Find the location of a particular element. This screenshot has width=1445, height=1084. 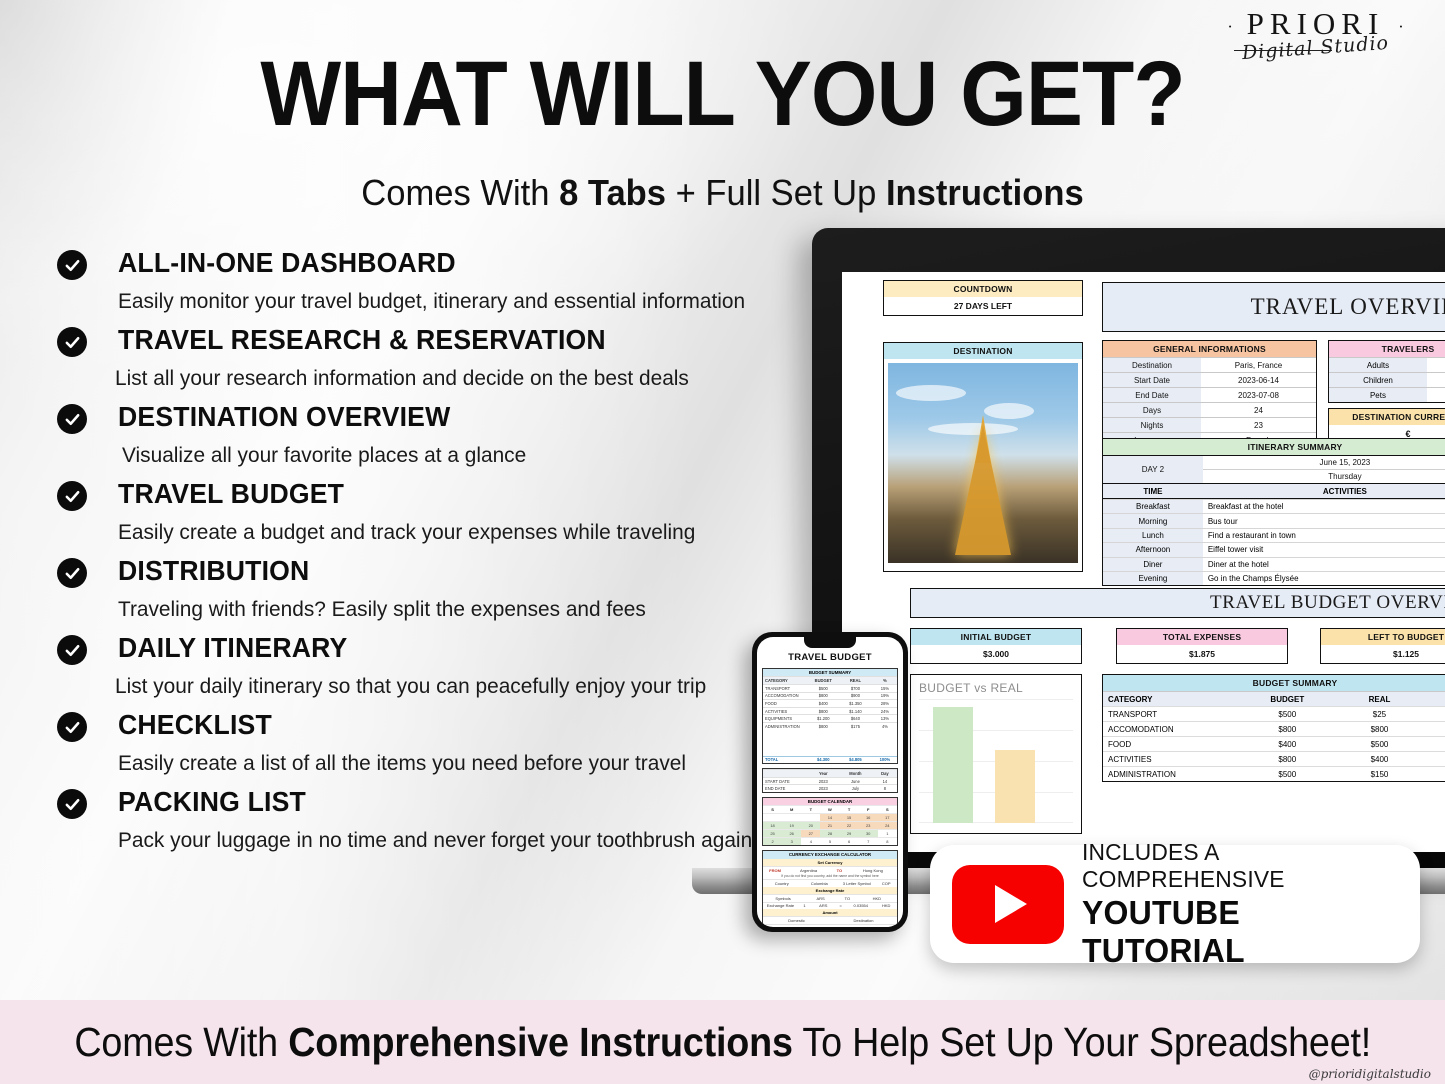

itinerary-row: Evening Go in the Champs Élysée is located at coordinates (1274, 578).